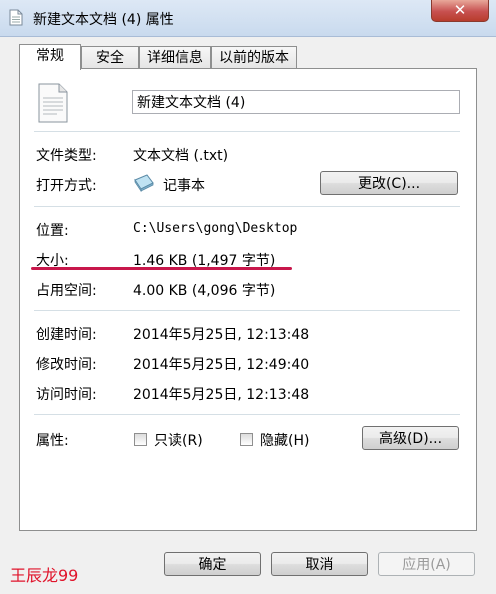 The width and height of the screenshot is (496, 594). What do you see at coordinates (16, 17) in the screenshot?
I see `text-file-icon` at bounding box center [16, 17].